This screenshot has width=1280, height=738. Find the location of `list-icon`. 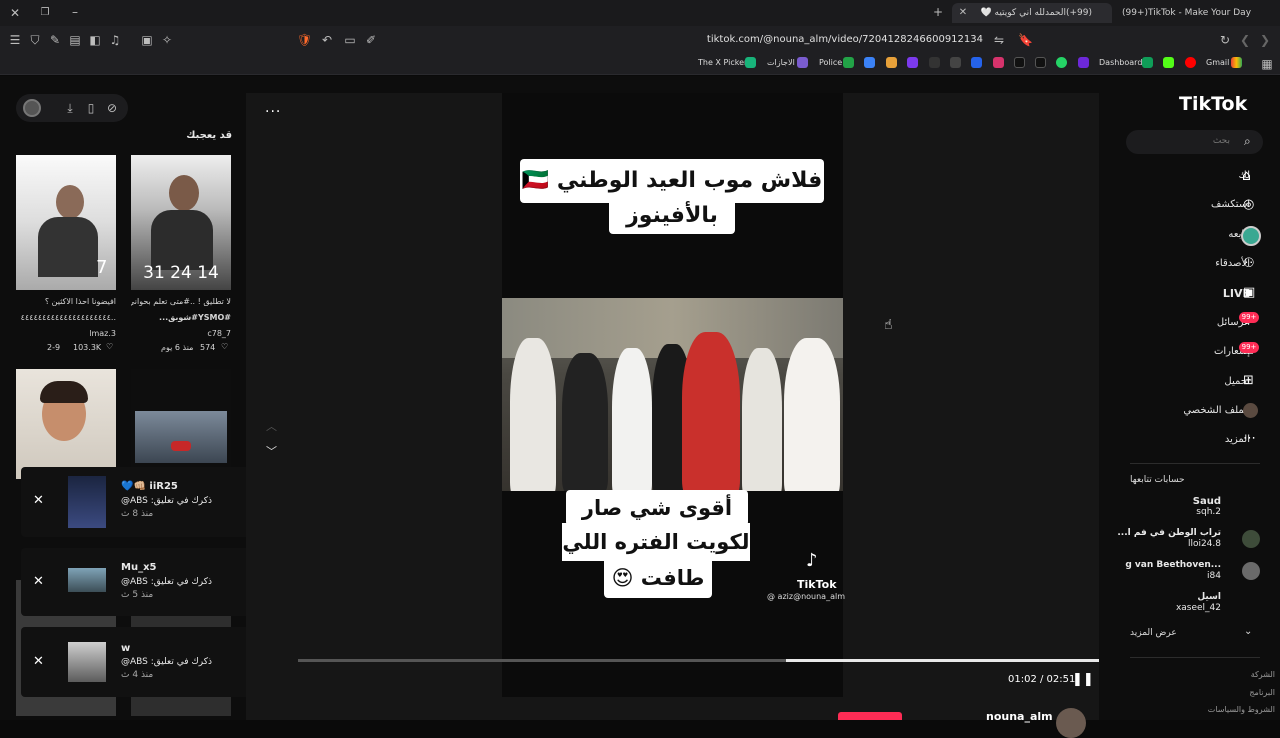

list-icon is located at coordinates (802, 62).